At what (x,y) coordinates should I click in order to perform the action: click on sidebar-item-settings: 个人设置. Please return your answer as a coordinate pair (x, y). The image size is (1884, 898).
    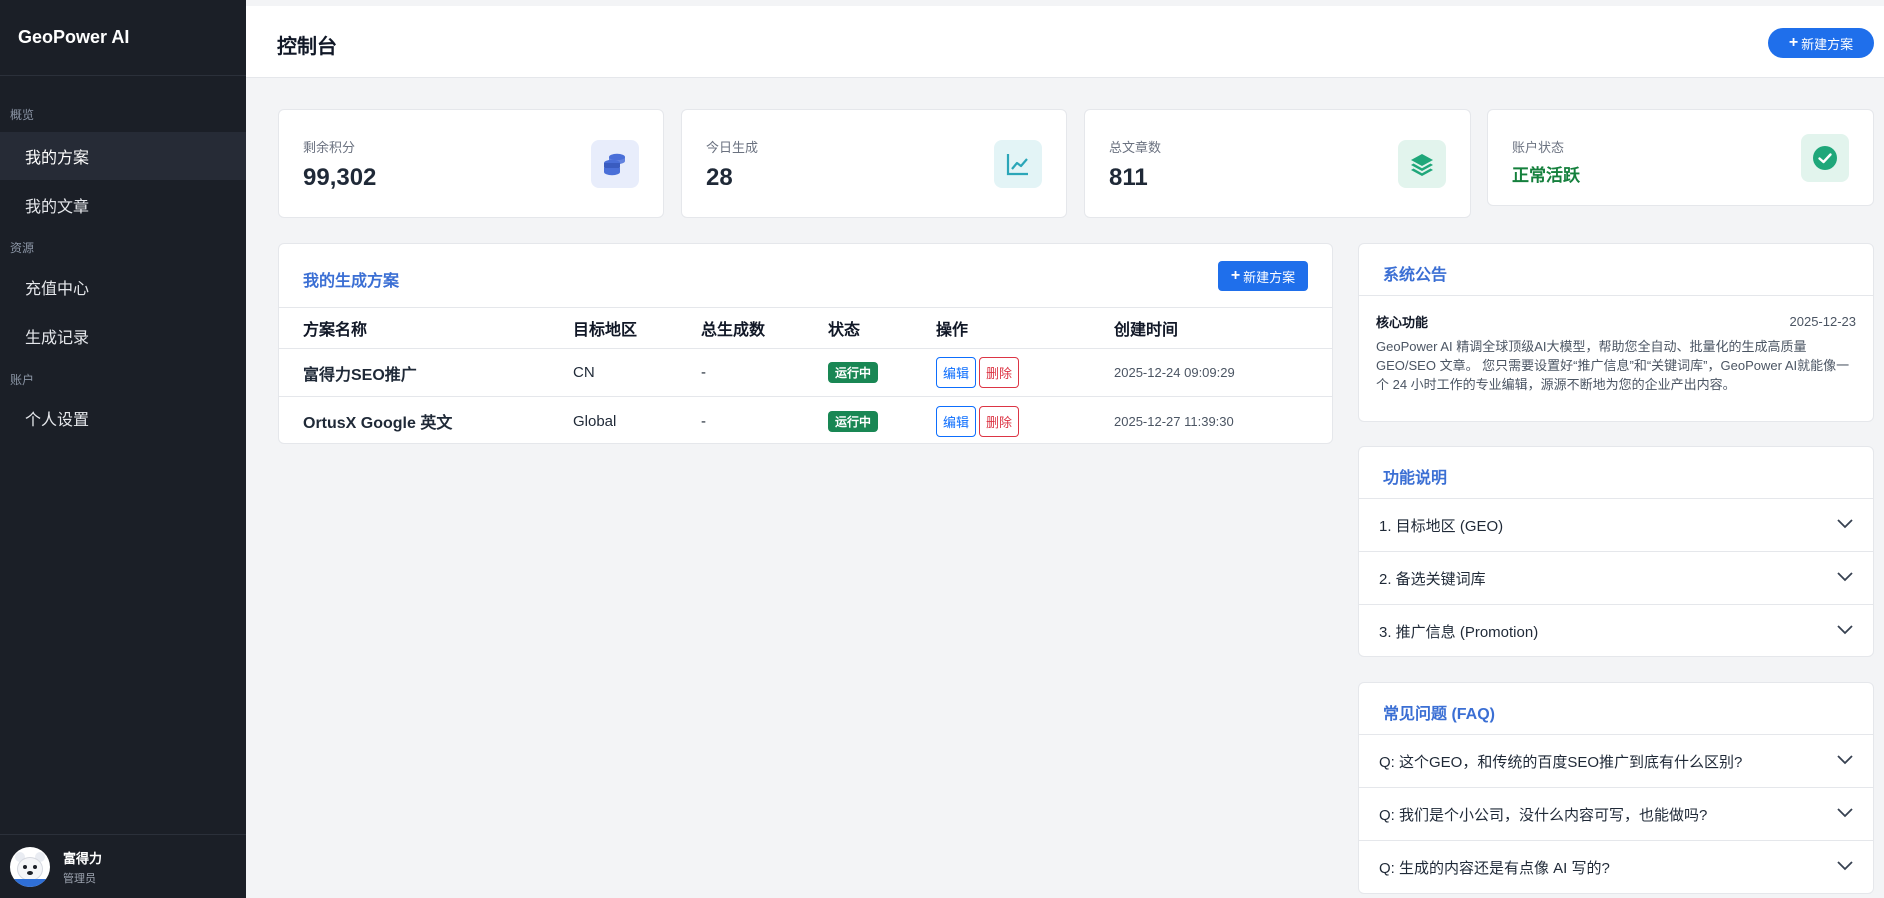
    Looking at the image, I should click on (123, 418).